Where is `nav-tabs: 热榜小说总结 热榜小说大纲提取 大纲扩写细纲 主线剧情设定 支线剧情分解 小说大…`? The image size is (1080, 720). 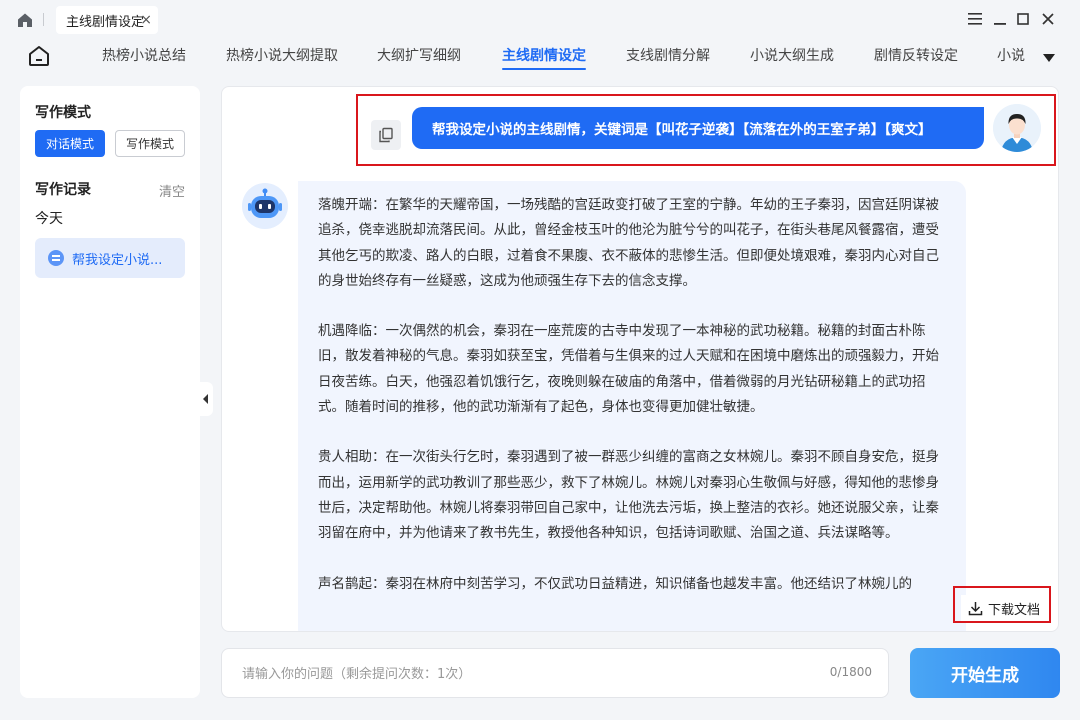 nav-tabs: 热榜小说总结 热榜小说大纲提取 大纲扩写细纲 主线剧情设定 支线剧情分解 小说大… is located at coordinates (557, 58).